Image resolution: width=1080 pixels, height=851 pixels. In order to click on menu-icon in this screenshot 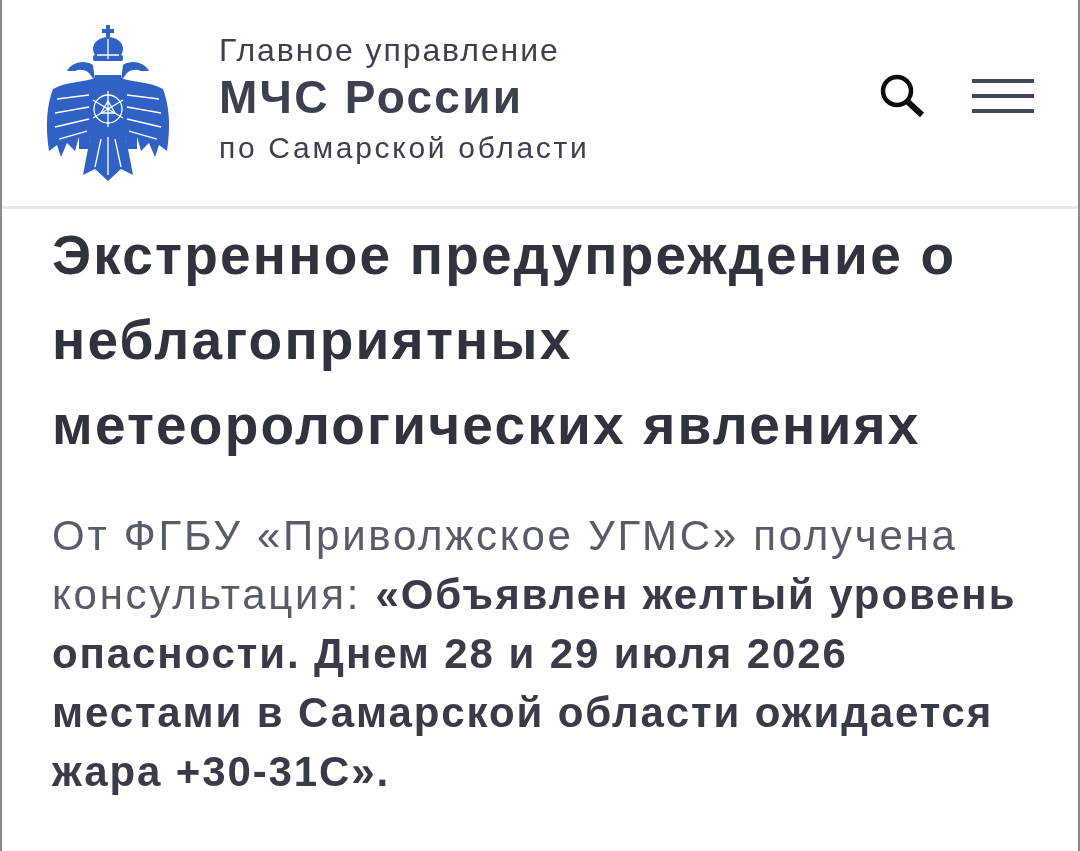, I will do `click(1003, 96)`.